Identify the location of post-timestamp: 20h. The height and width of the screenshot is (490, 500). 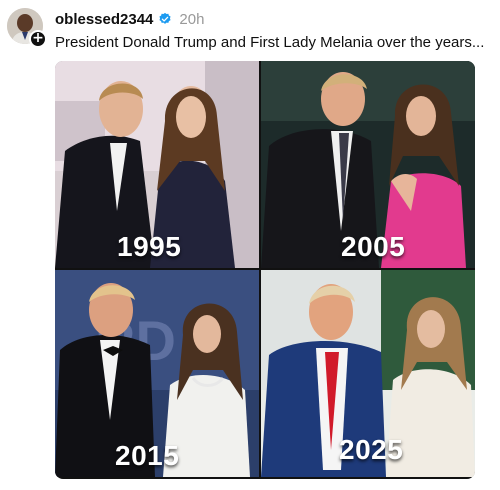
(191, 19).